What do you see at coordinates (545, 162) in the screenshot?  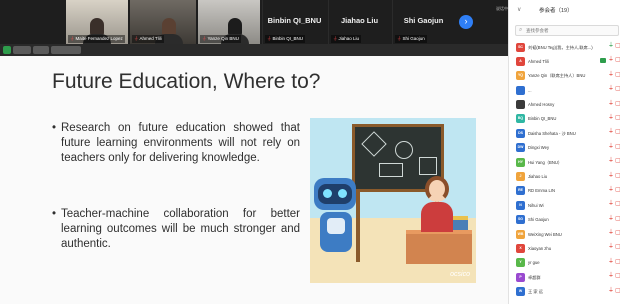 I see `participant-name: Hui Yang（BNU）` at bounding box center [545, 162].